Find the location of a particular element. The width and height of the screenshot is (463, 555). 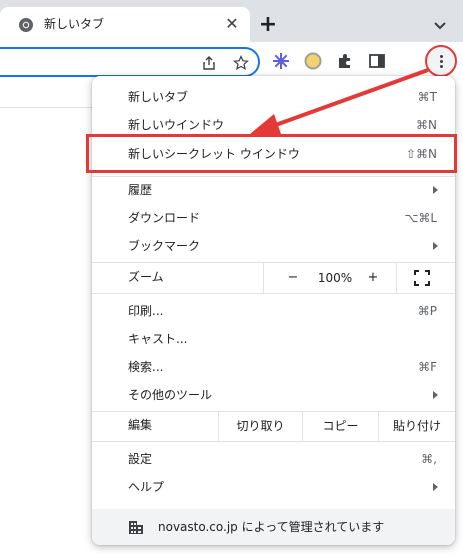

menu-label: 新しいタブ is located at coordinates (158, 97).